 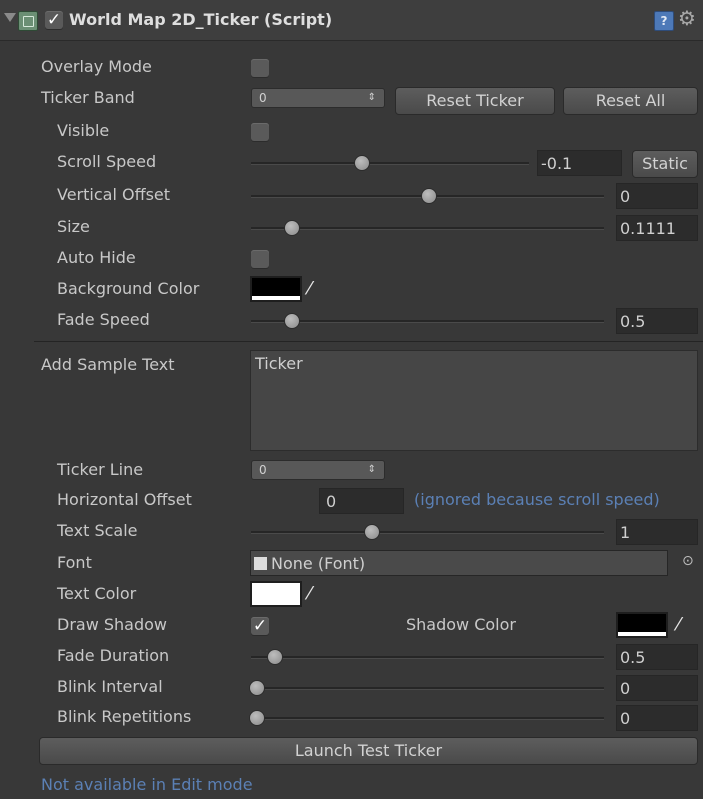 What do you see at coordinates (128, 288) in the screenshot?
I see `background-color-label: Background Color` at bounding box center [128, 288].